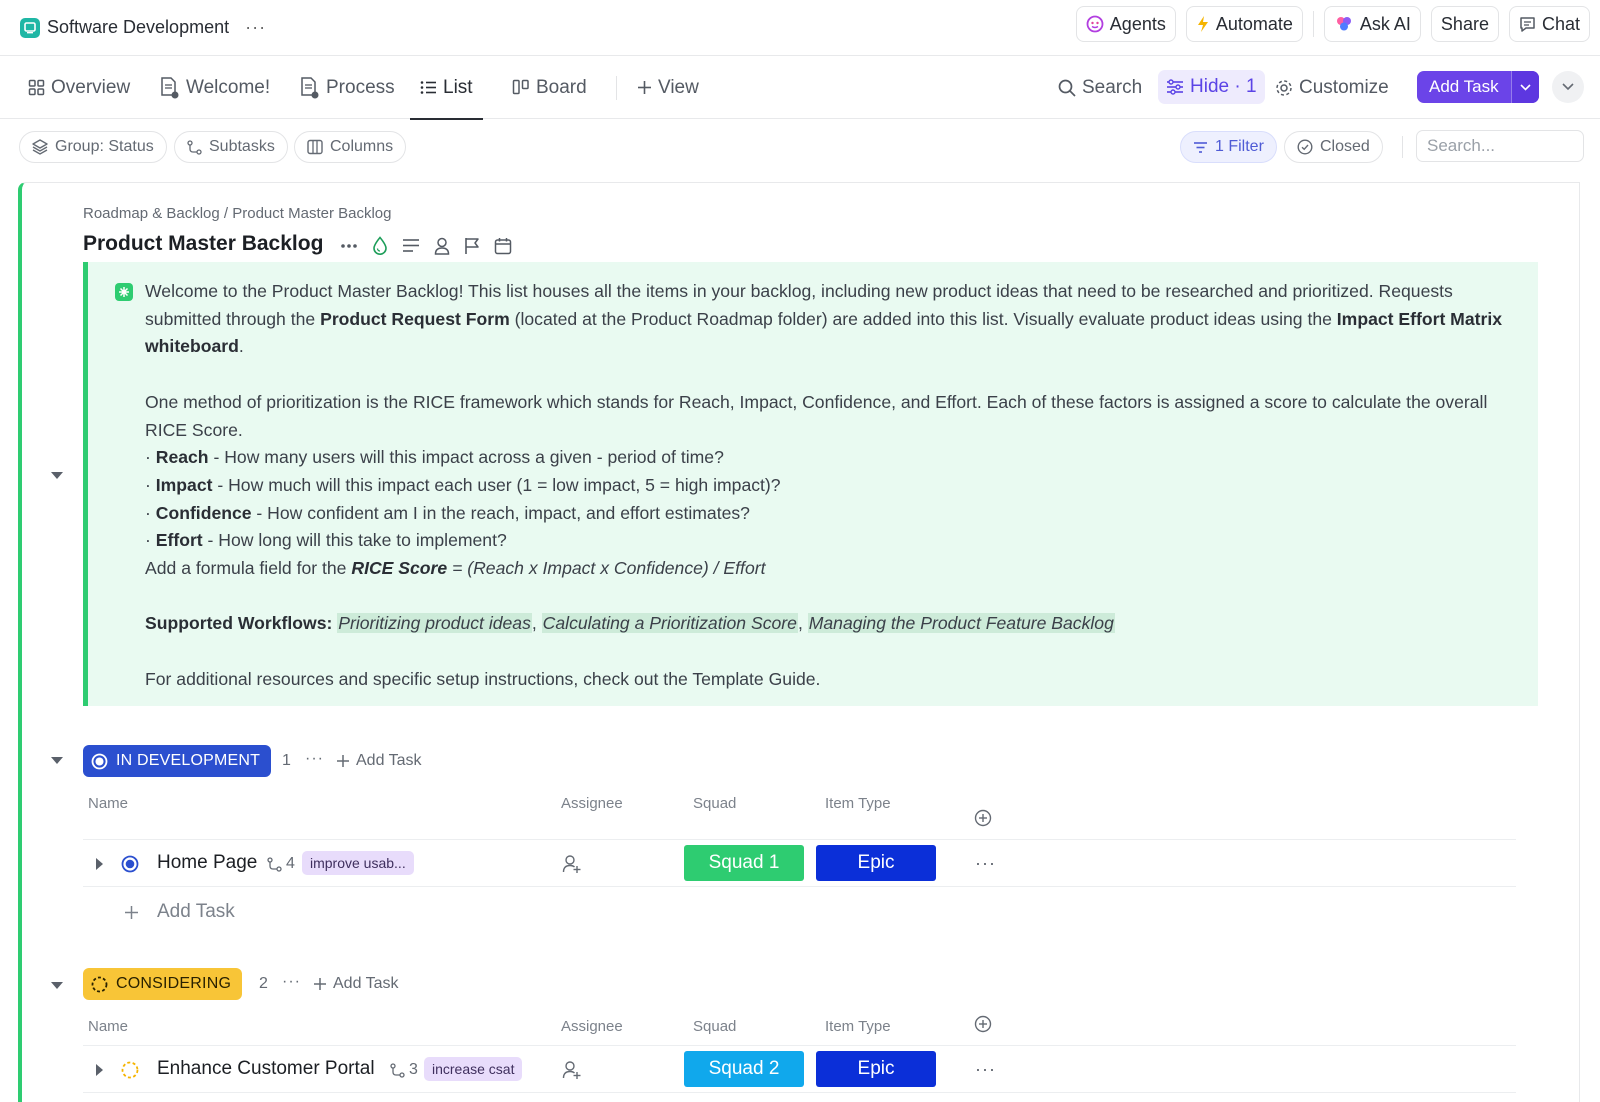 This screenshot has width=1600, height=1102. I want to click on task-name: Home Page, so click(207, 863).